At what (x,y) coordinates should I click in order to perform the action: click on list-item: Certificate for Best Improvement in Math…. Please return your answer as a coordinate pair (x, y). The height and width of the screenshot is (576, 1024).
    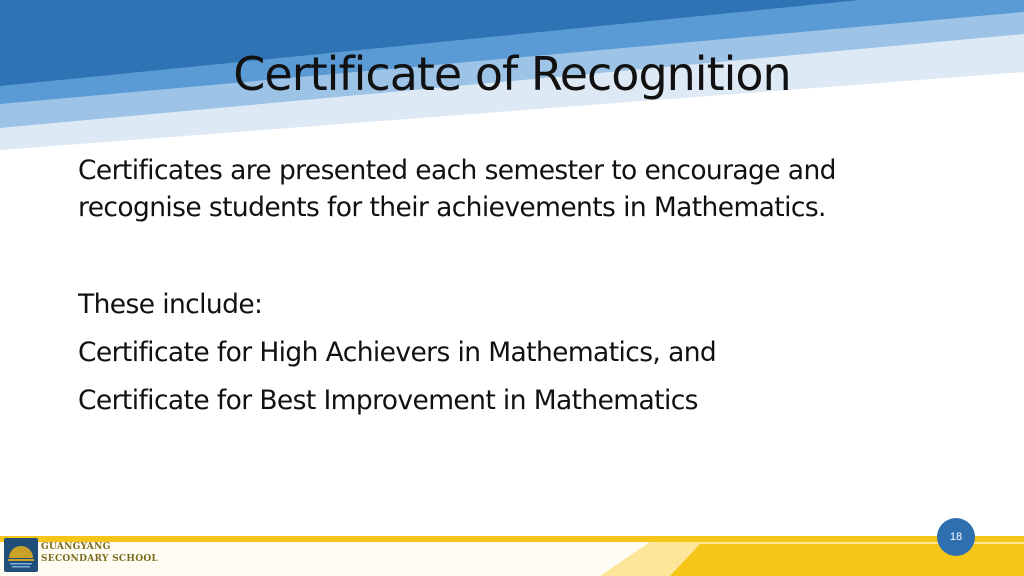
    Looking at the image, I should click on (388, 400).